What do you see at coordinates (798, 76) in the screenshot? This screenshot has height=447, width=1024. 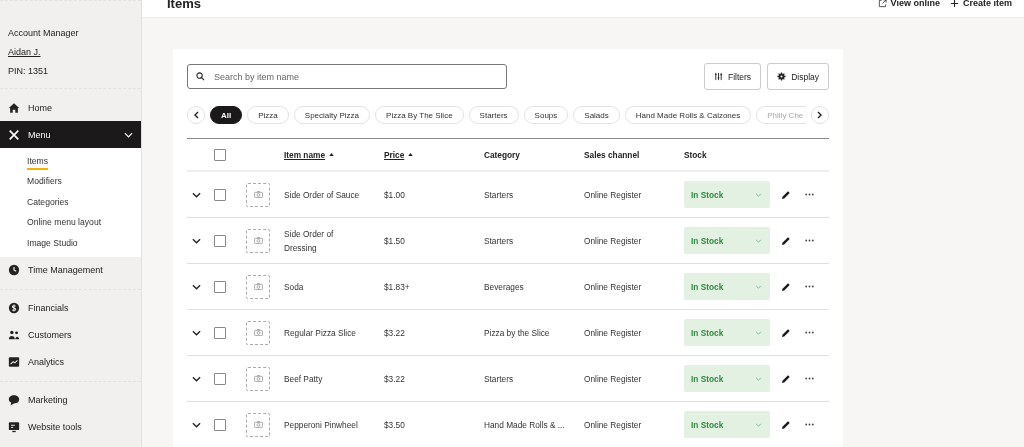 I see `display-button: Display` at bounding box center [798, 76].